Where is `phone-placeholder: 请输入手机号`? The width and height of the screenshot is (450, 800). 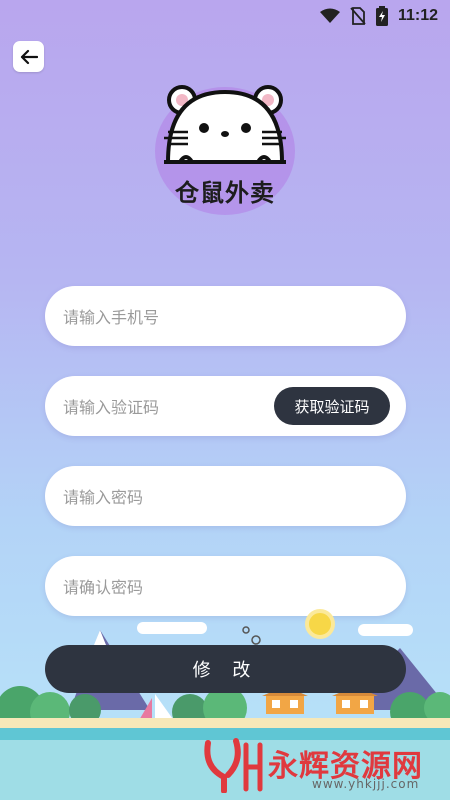
phone-placeholder: 请输入手机号 is located at coordinates (111, 317).